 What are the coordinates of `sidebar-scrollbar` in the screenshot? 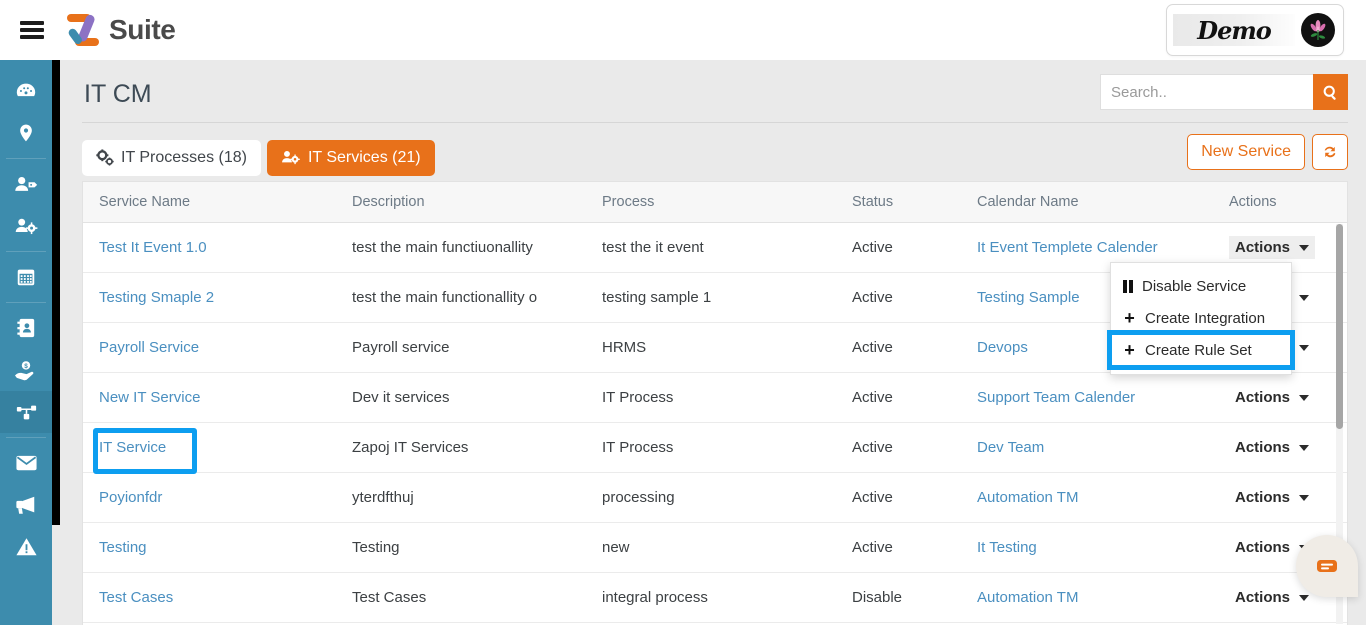 It's located at (56, 292).